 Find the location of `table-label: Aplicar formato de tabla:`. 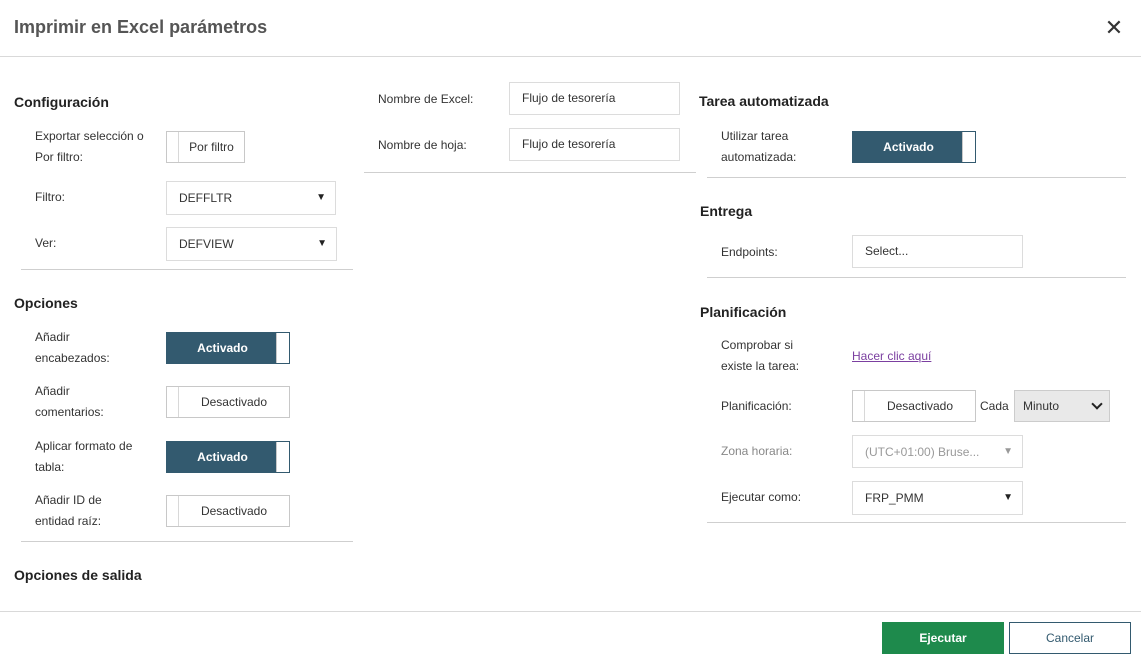

table-label: Aplicar formato de tabla: is located at coordinates (84, 456).